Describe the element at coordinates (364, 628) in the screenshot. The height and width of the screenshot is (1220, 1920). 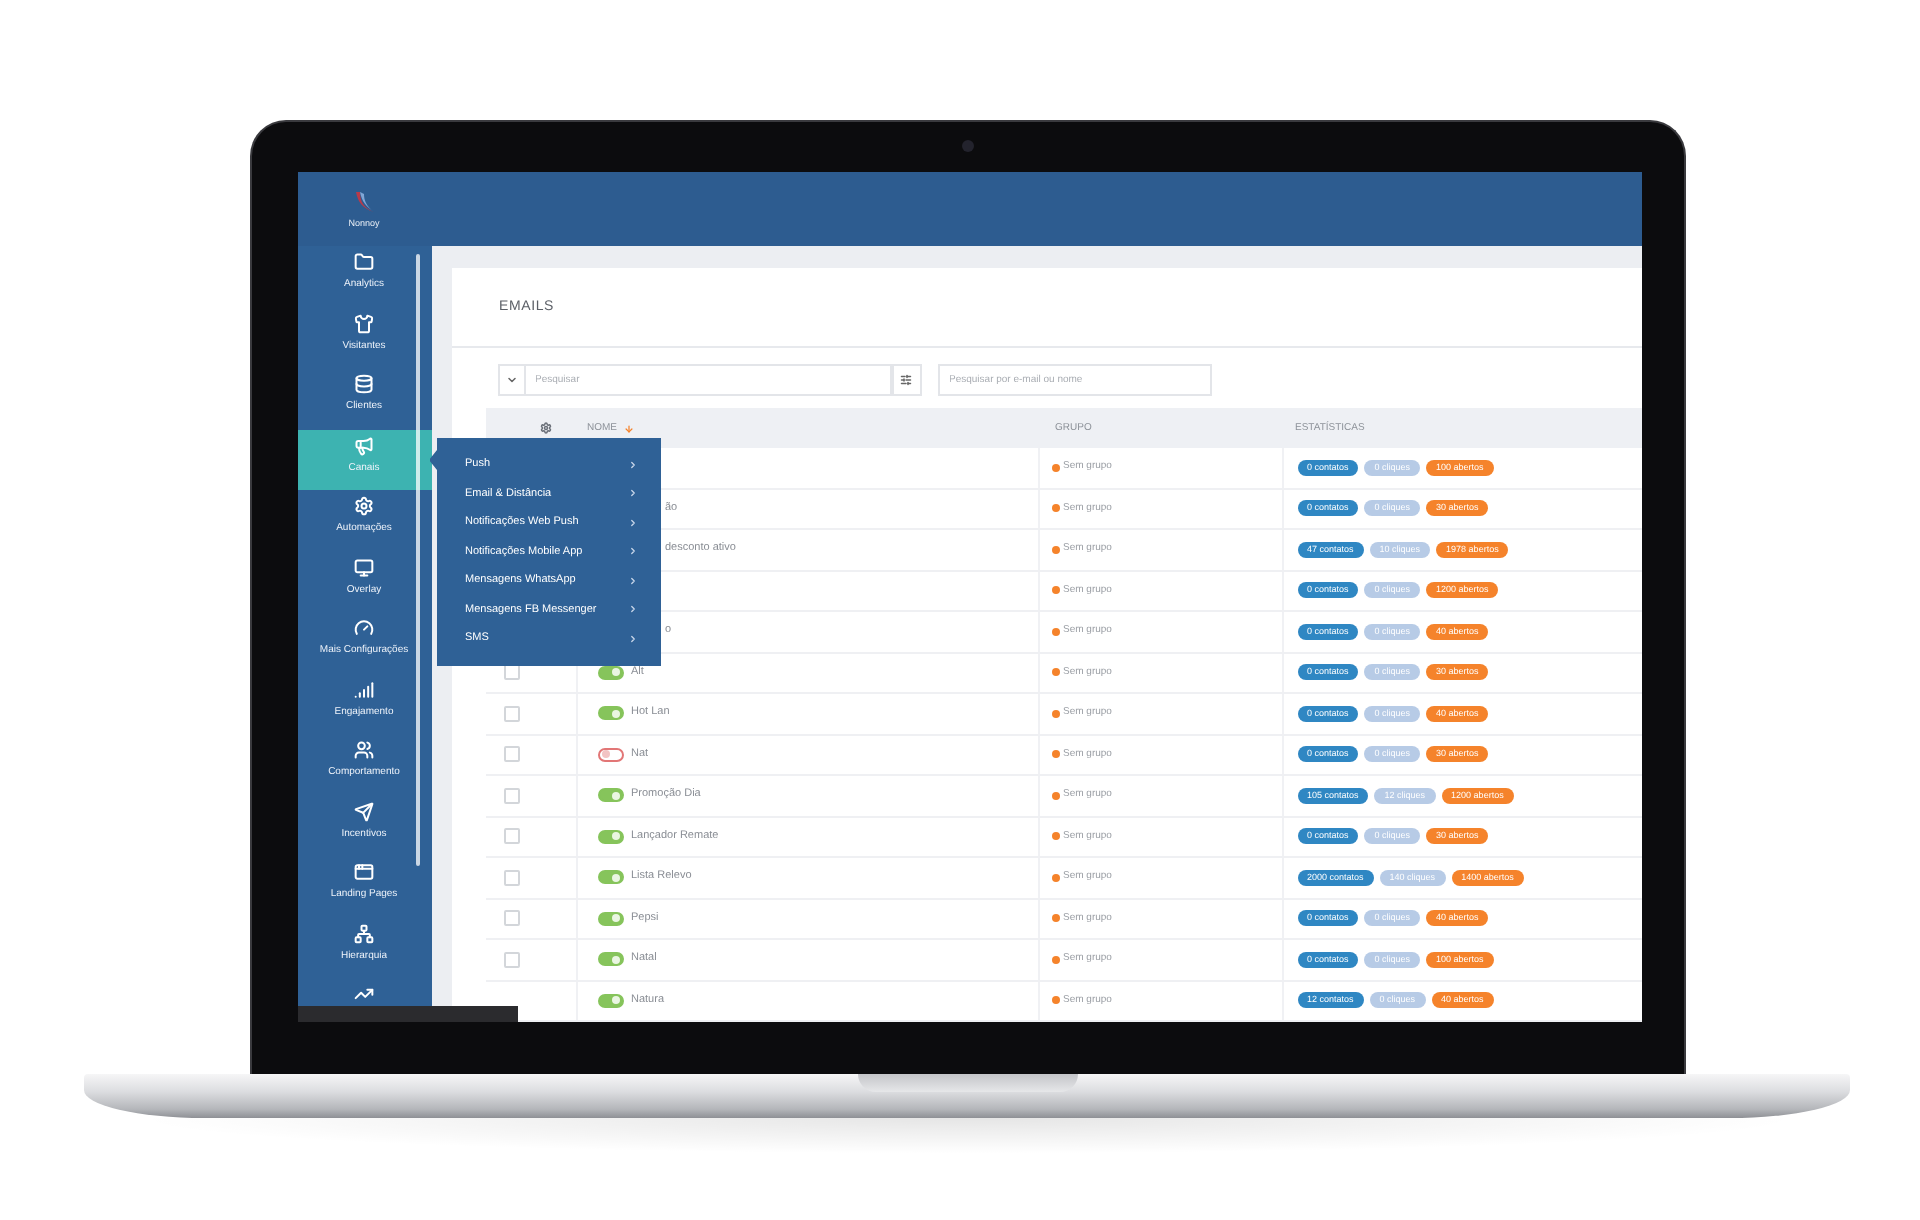
I see `gauge-icon` at that location.